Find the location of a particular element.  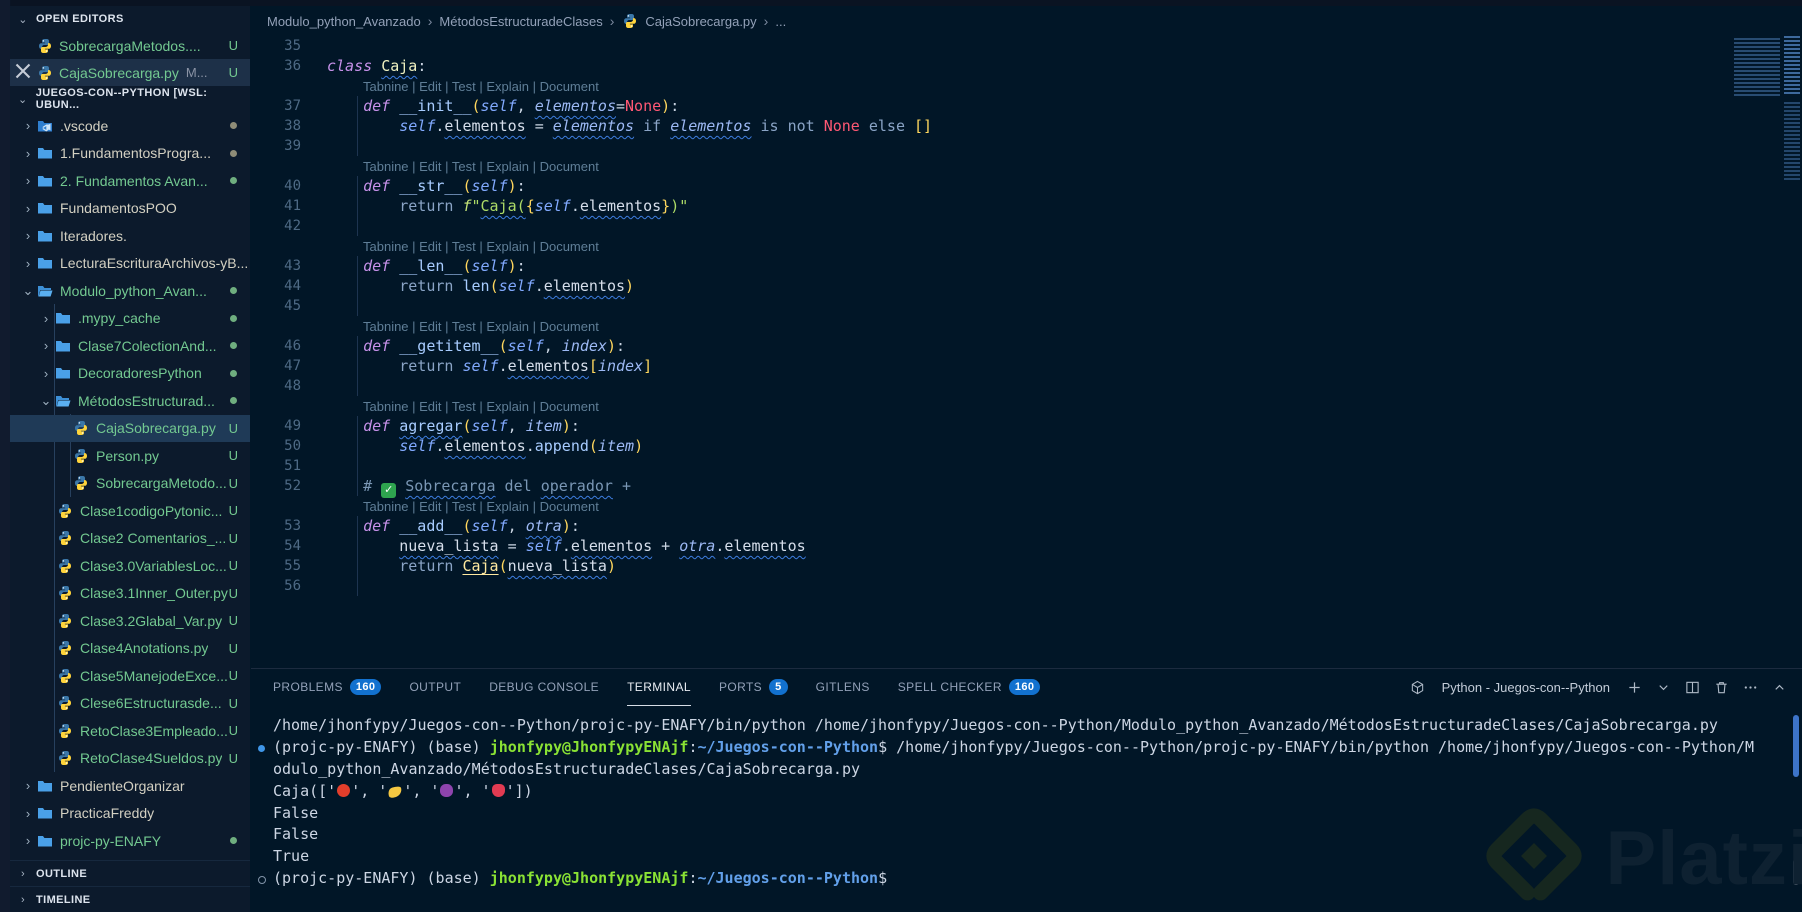

code-token: index is located at coordinates (620, 366).